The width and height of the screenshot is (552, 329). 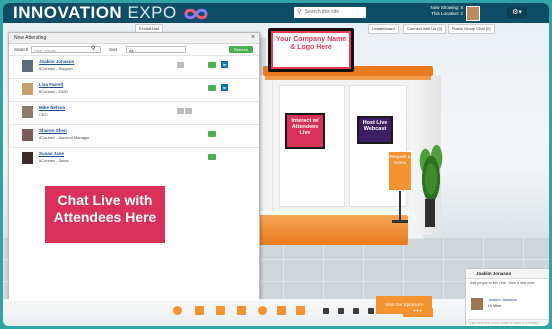 I want to click on attendee-filter-bar: Search Filter results ⚲ Sort All Refresh, so click(x=134, y=49).